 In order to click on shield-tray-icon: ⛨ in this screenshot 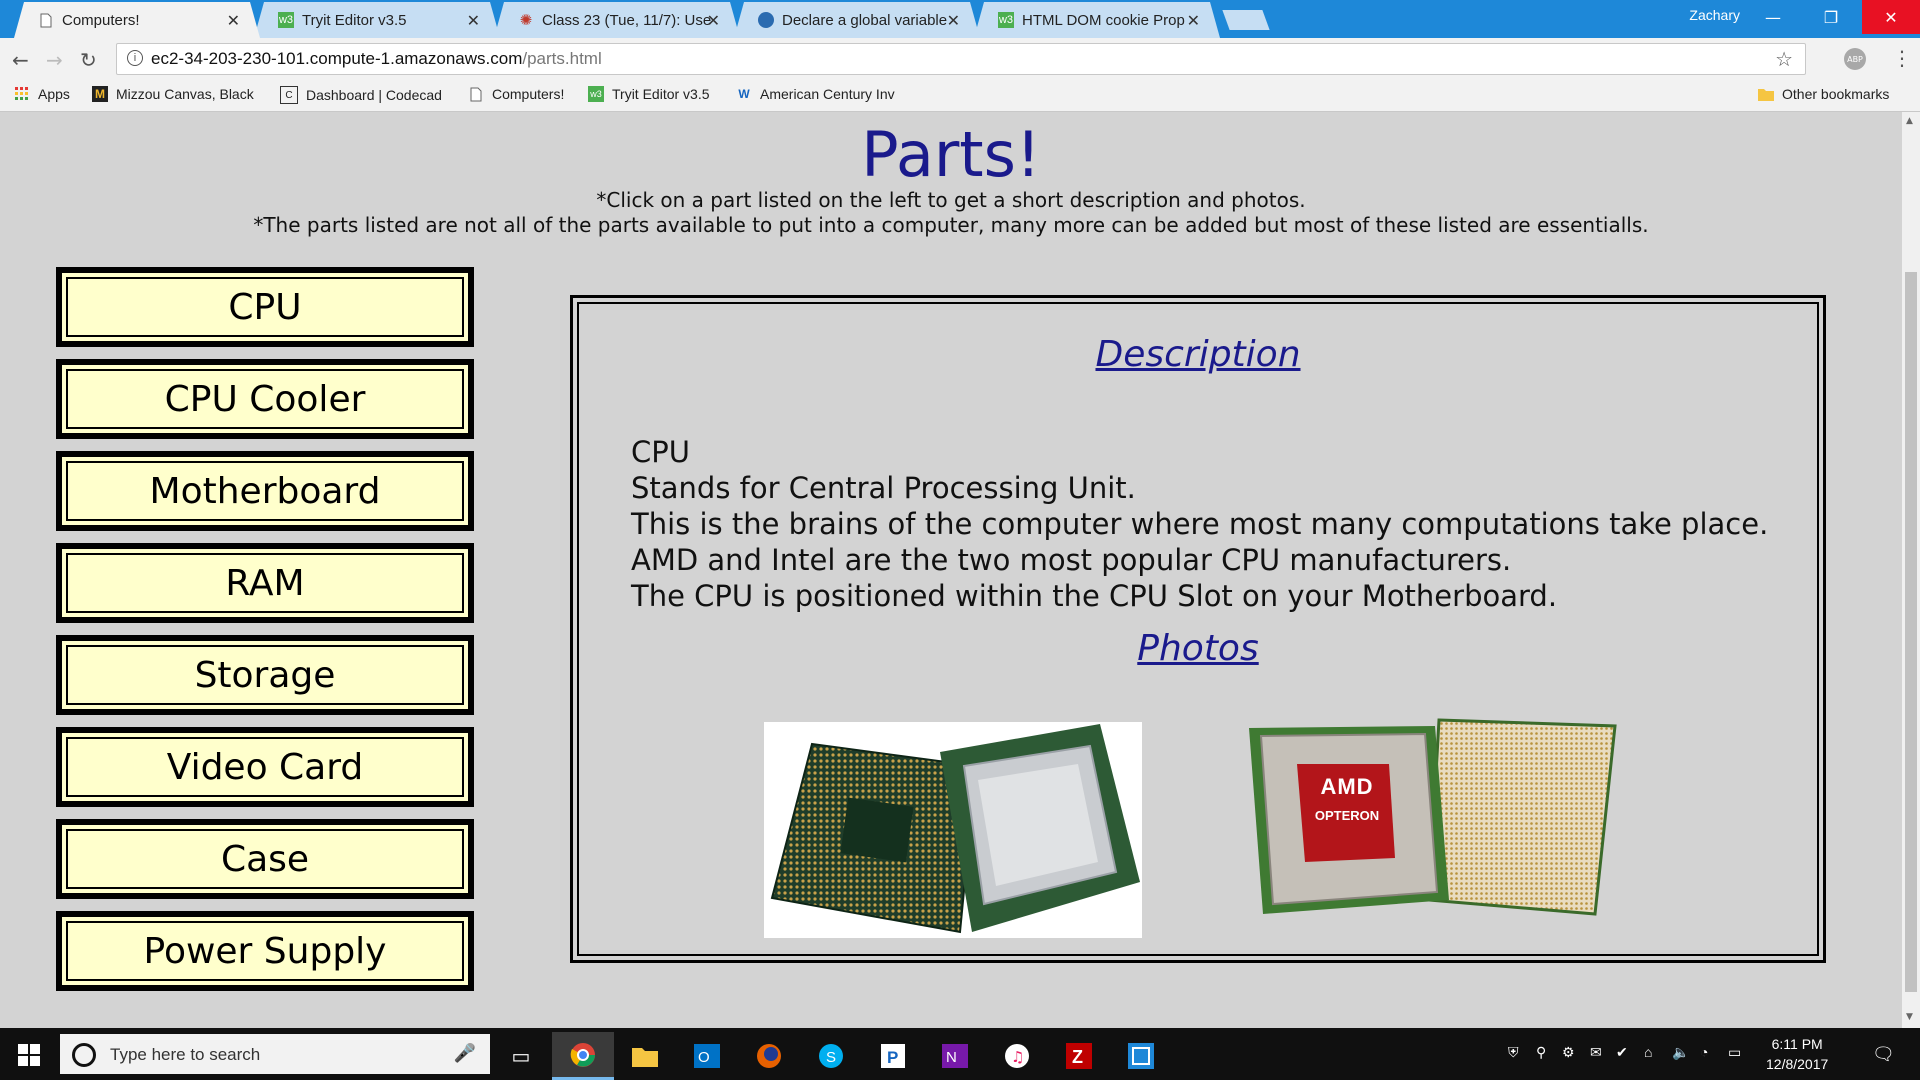, I will do `click(1513, 1052)`.